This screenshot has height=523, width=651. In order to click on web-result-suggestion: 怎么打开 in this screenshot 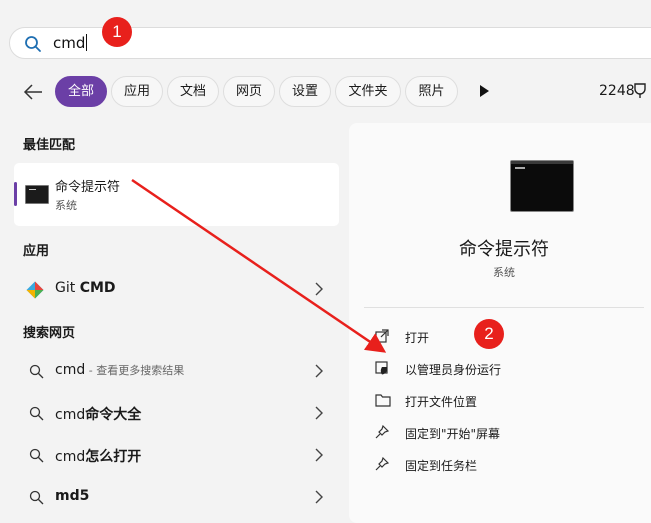, I will do `click(113, 457)`.